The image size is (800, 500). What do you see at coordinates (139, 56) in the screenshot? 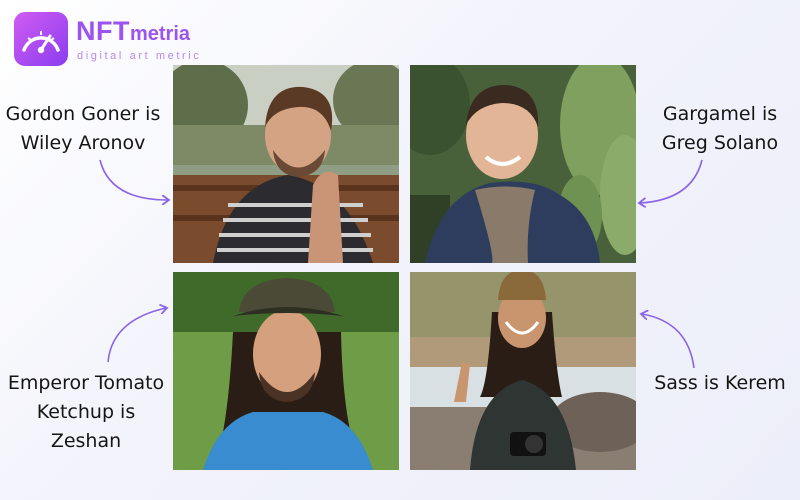
I see `logo-tagline: digital art metric` at bounding box center [139, 56].